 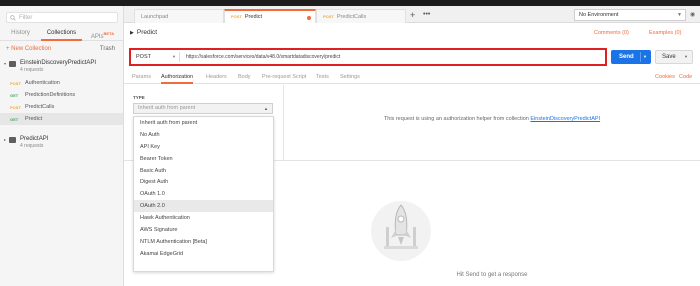 What do you see at coordinates (5, 63) in the screenshot?
I see `chevron-down-icon: ▾` at bounding box center [5, 63].